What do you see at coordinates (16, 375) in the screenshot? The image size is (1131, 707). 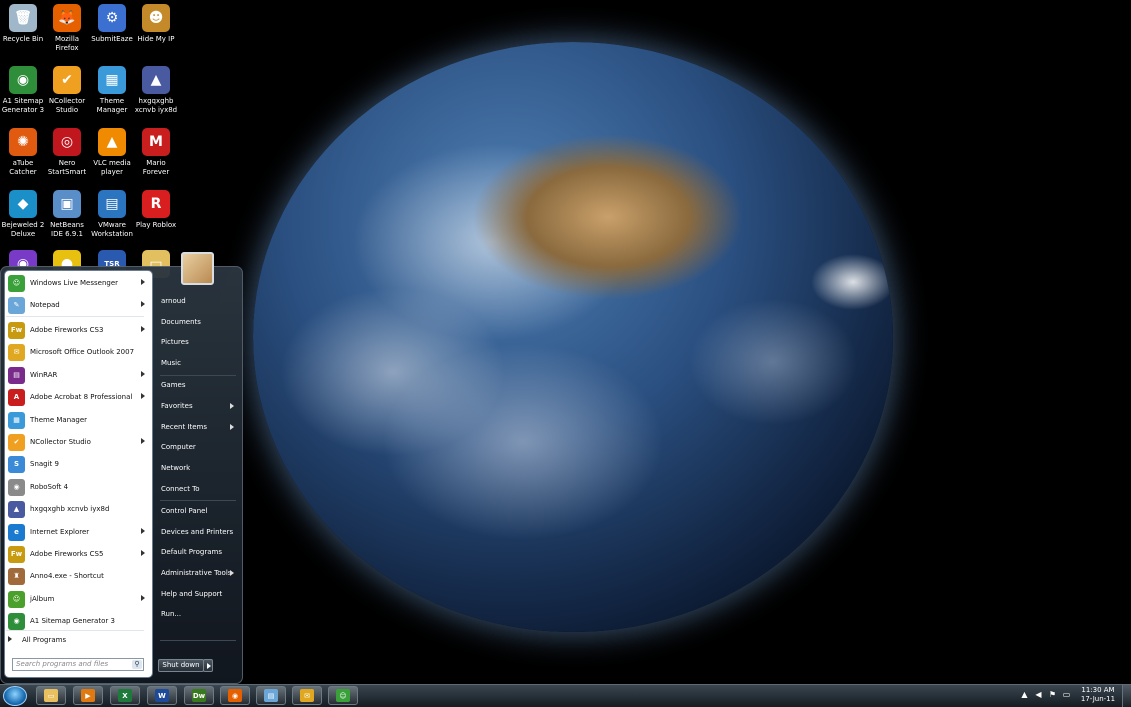 I see `winrar-icon: ▤` at bounding box center [16, 375].